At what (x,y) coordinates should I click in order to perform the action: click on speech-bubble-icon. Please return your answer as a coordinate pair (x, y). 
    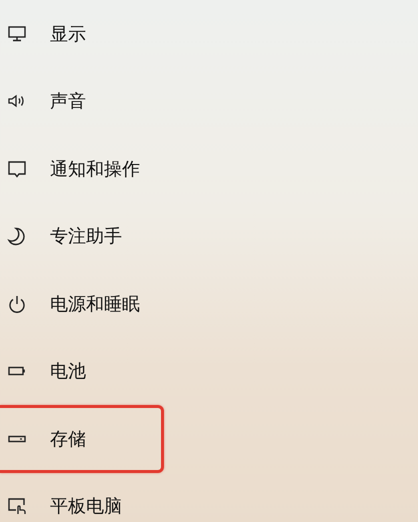
    Looking at the image, I should click on (17, 168).